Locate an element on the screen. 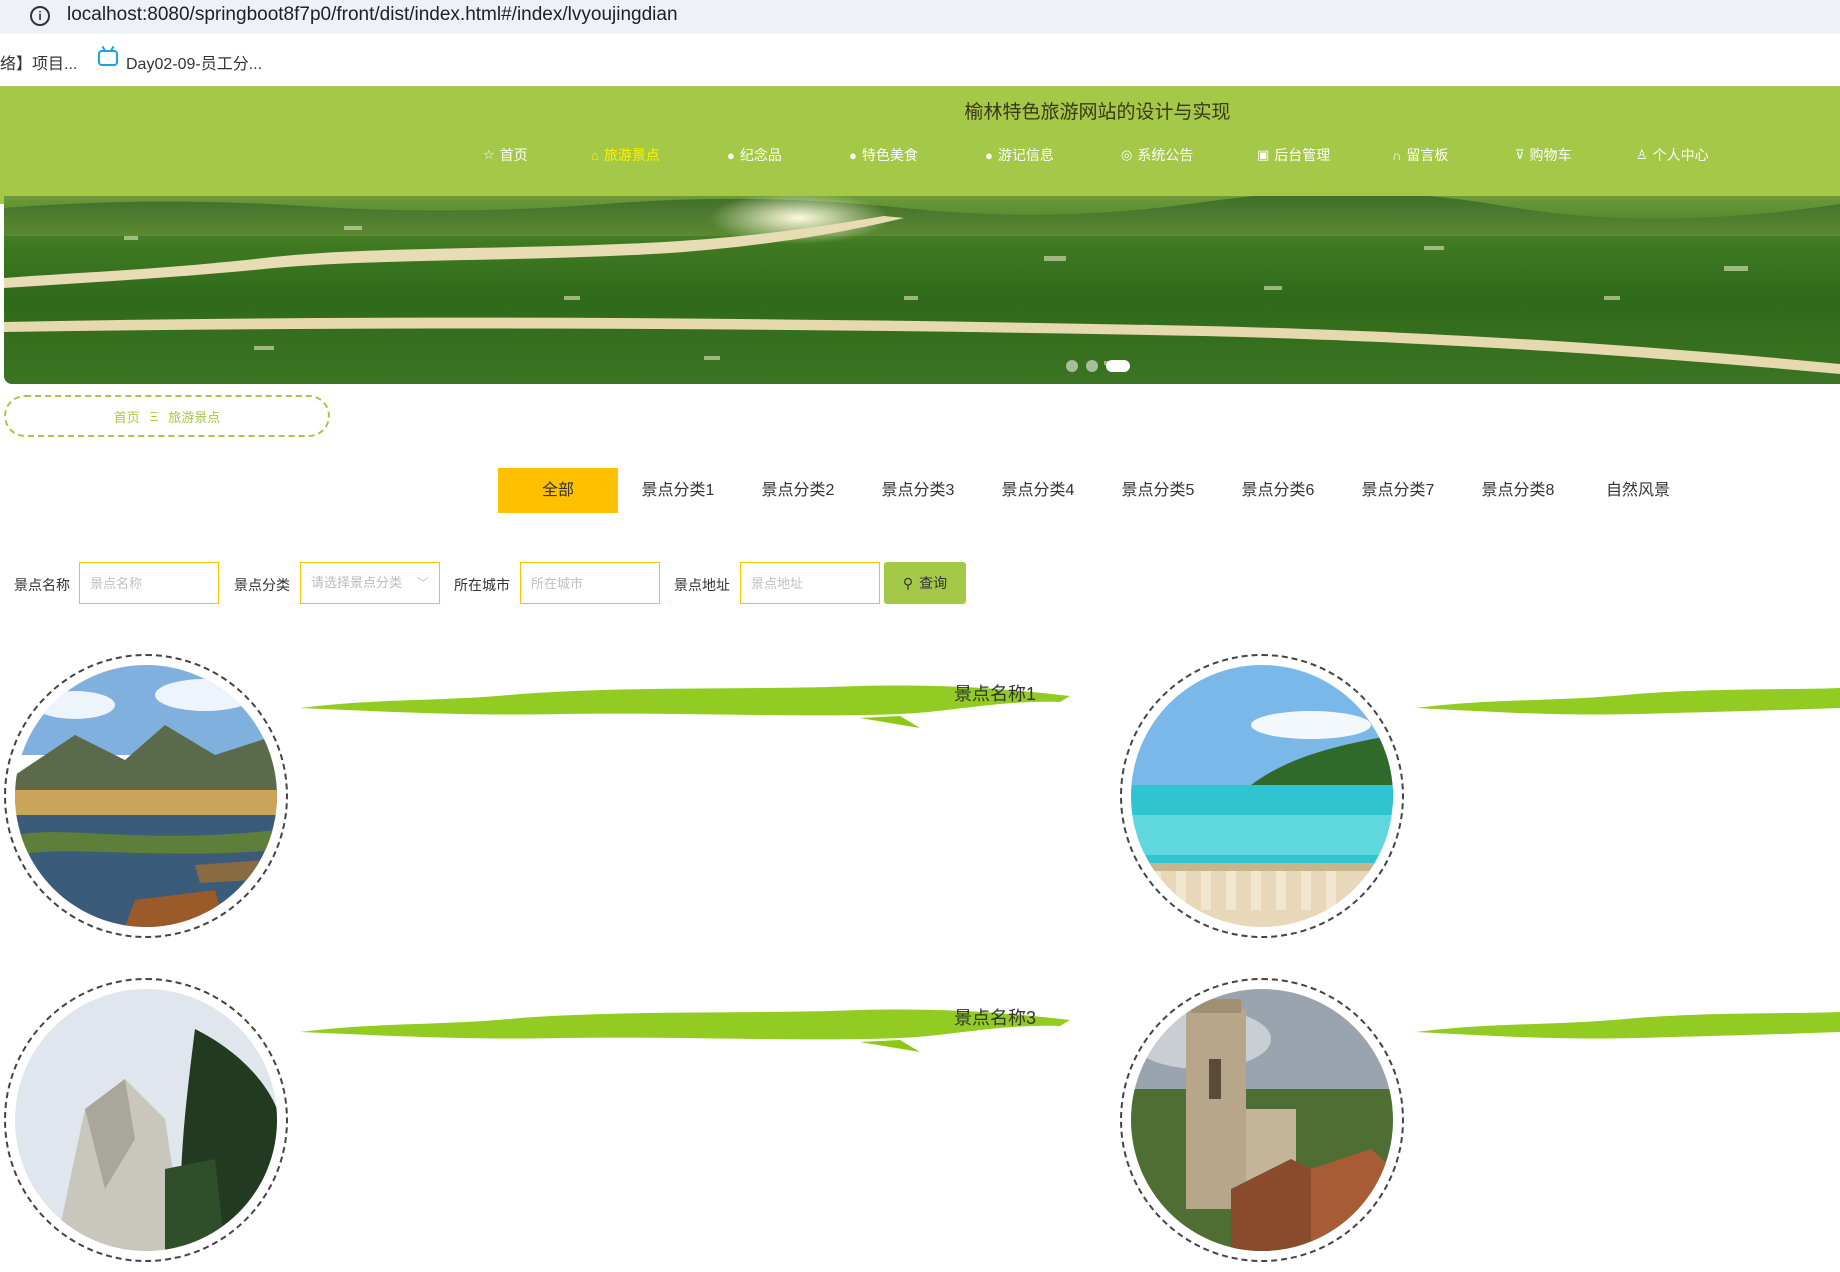 The height and width of the screenshot is (1272, 1840). breadcrumb: 首页 Ξ 旅游景点 is located at coordinates (167, 416).